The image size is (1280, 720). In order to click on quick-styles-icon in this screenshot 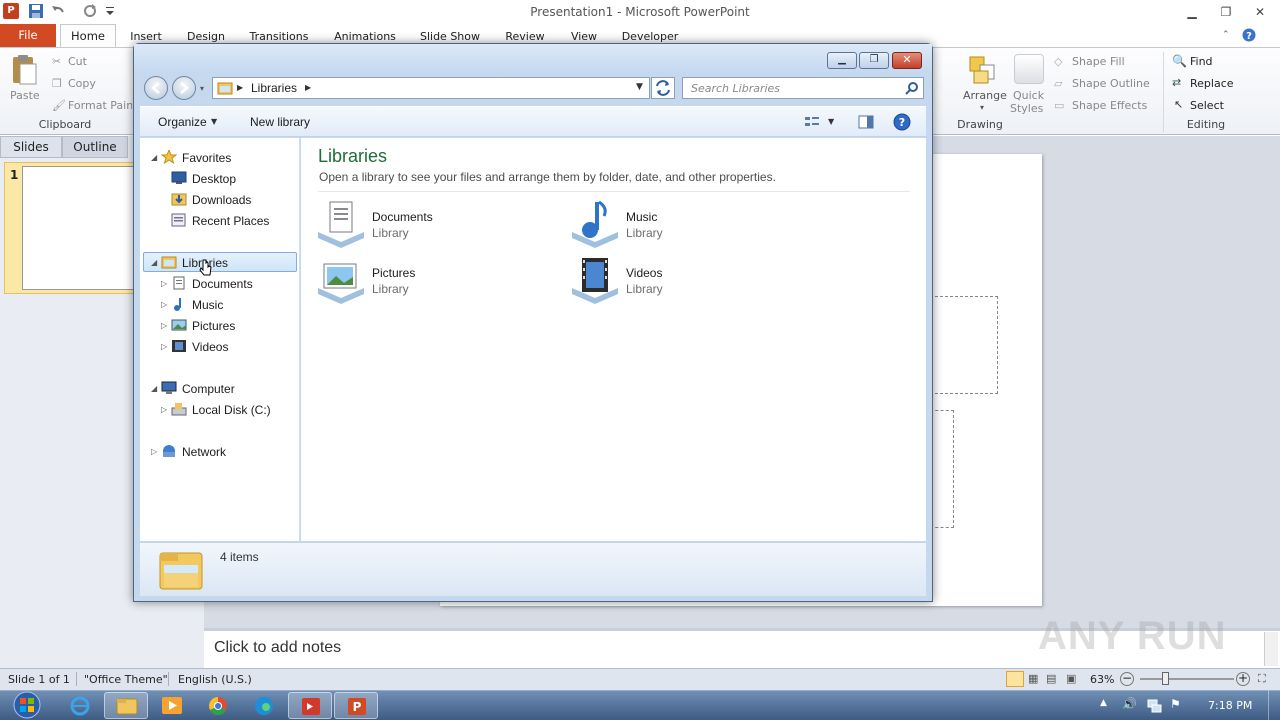, I will do `click(1029, 69)`.